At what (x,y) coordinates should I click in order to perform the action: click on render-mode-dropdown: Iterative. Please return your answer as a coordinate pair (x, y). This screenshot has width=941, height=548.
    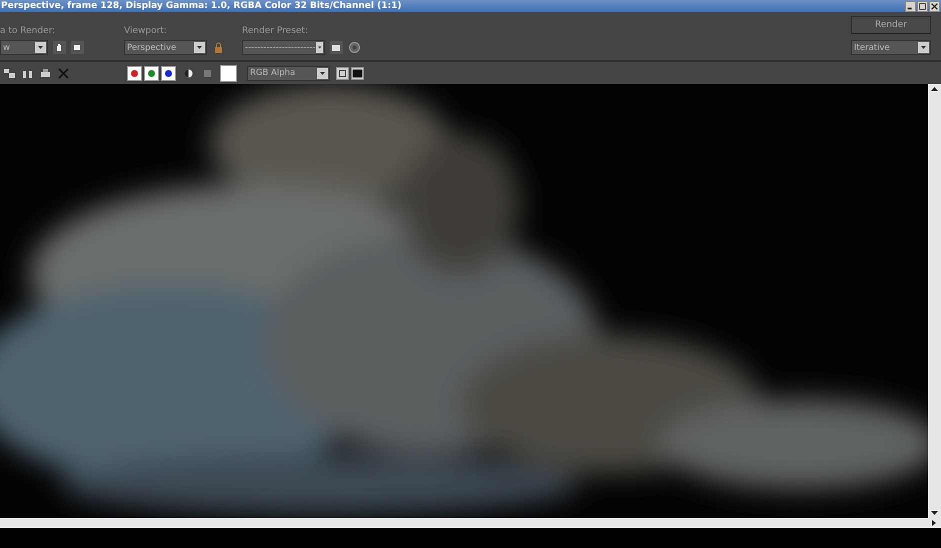
    Looking at the image, I should click on (891, 47).